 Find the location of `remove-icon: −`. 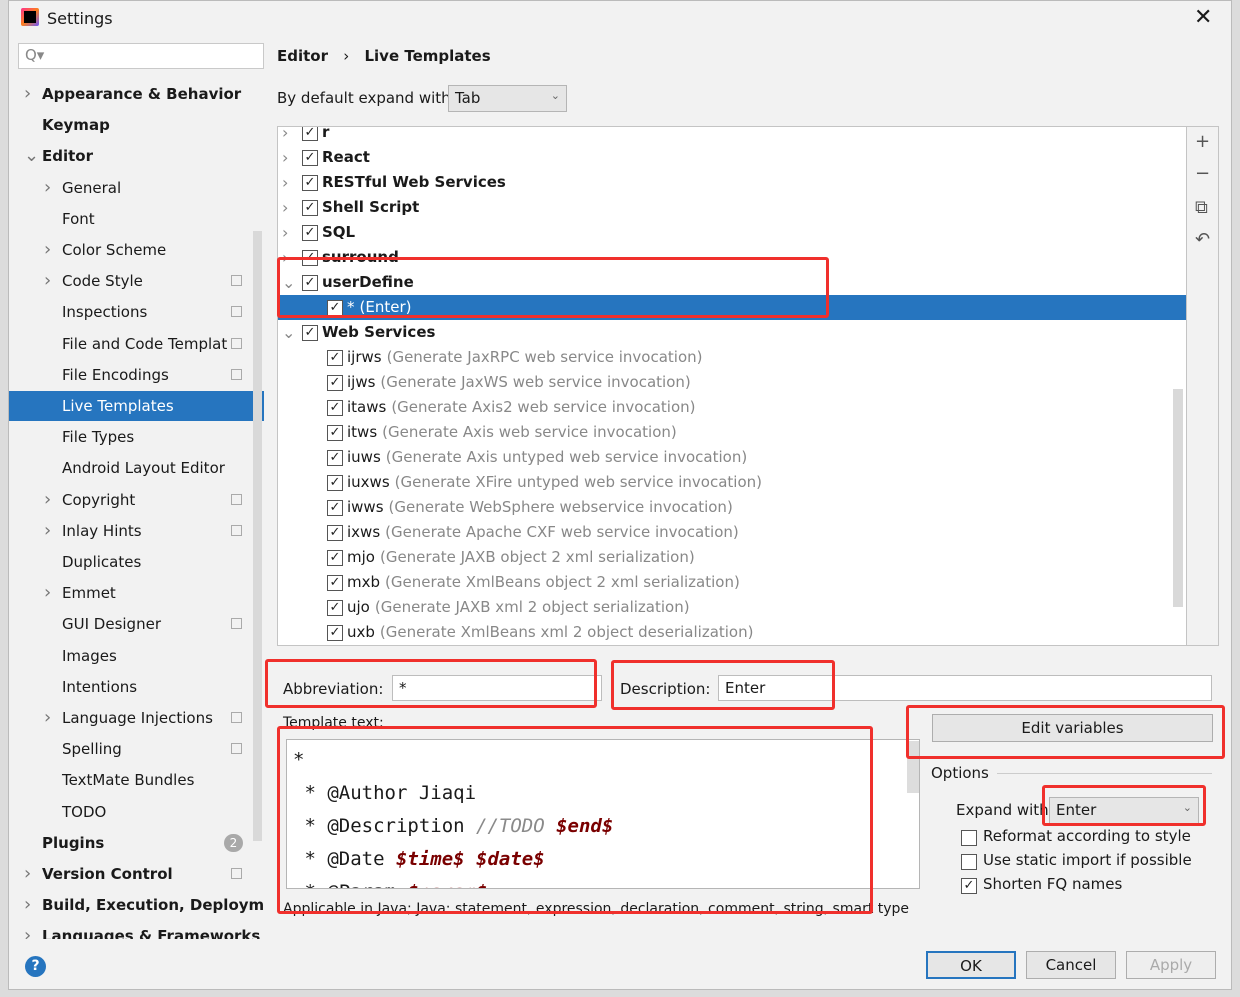

remove-icon: − is located at coordinates (1202, 173).